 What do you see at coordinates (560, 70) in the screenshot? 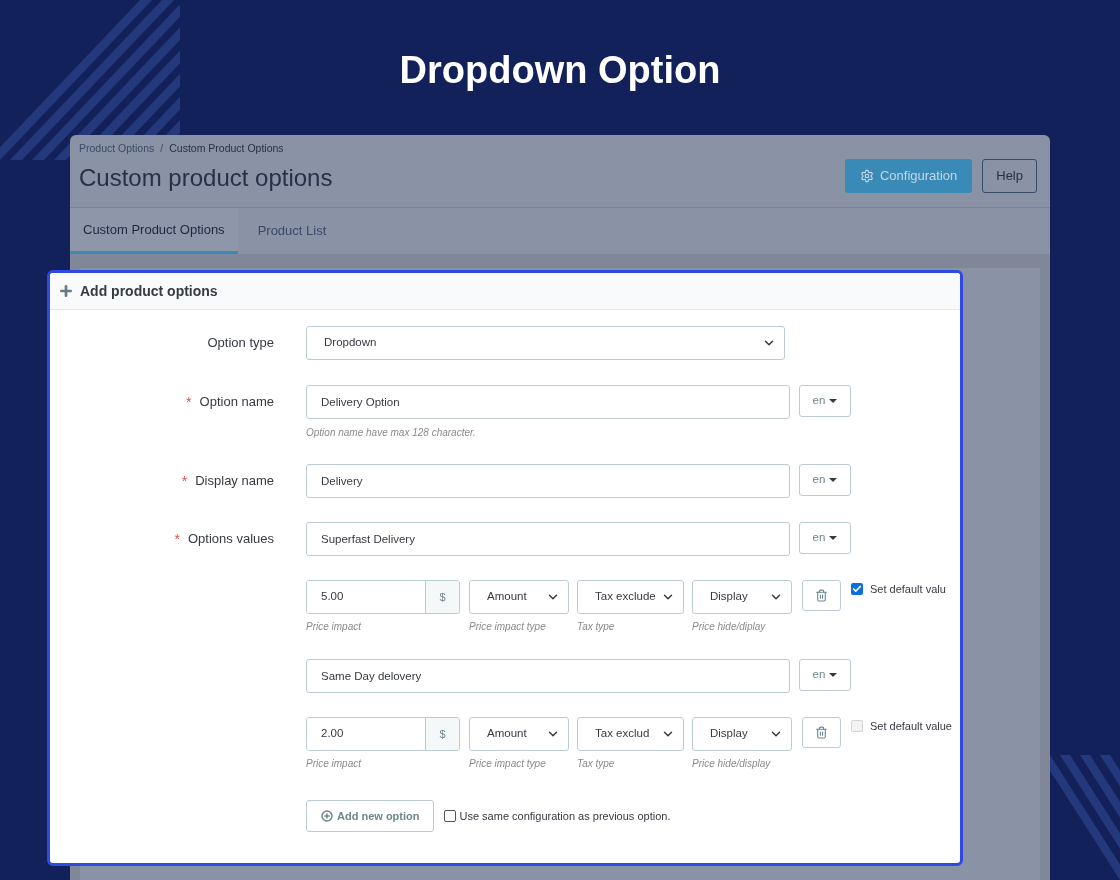
I see `page-title: Dropdown Option` at bounding box center [560, 70].